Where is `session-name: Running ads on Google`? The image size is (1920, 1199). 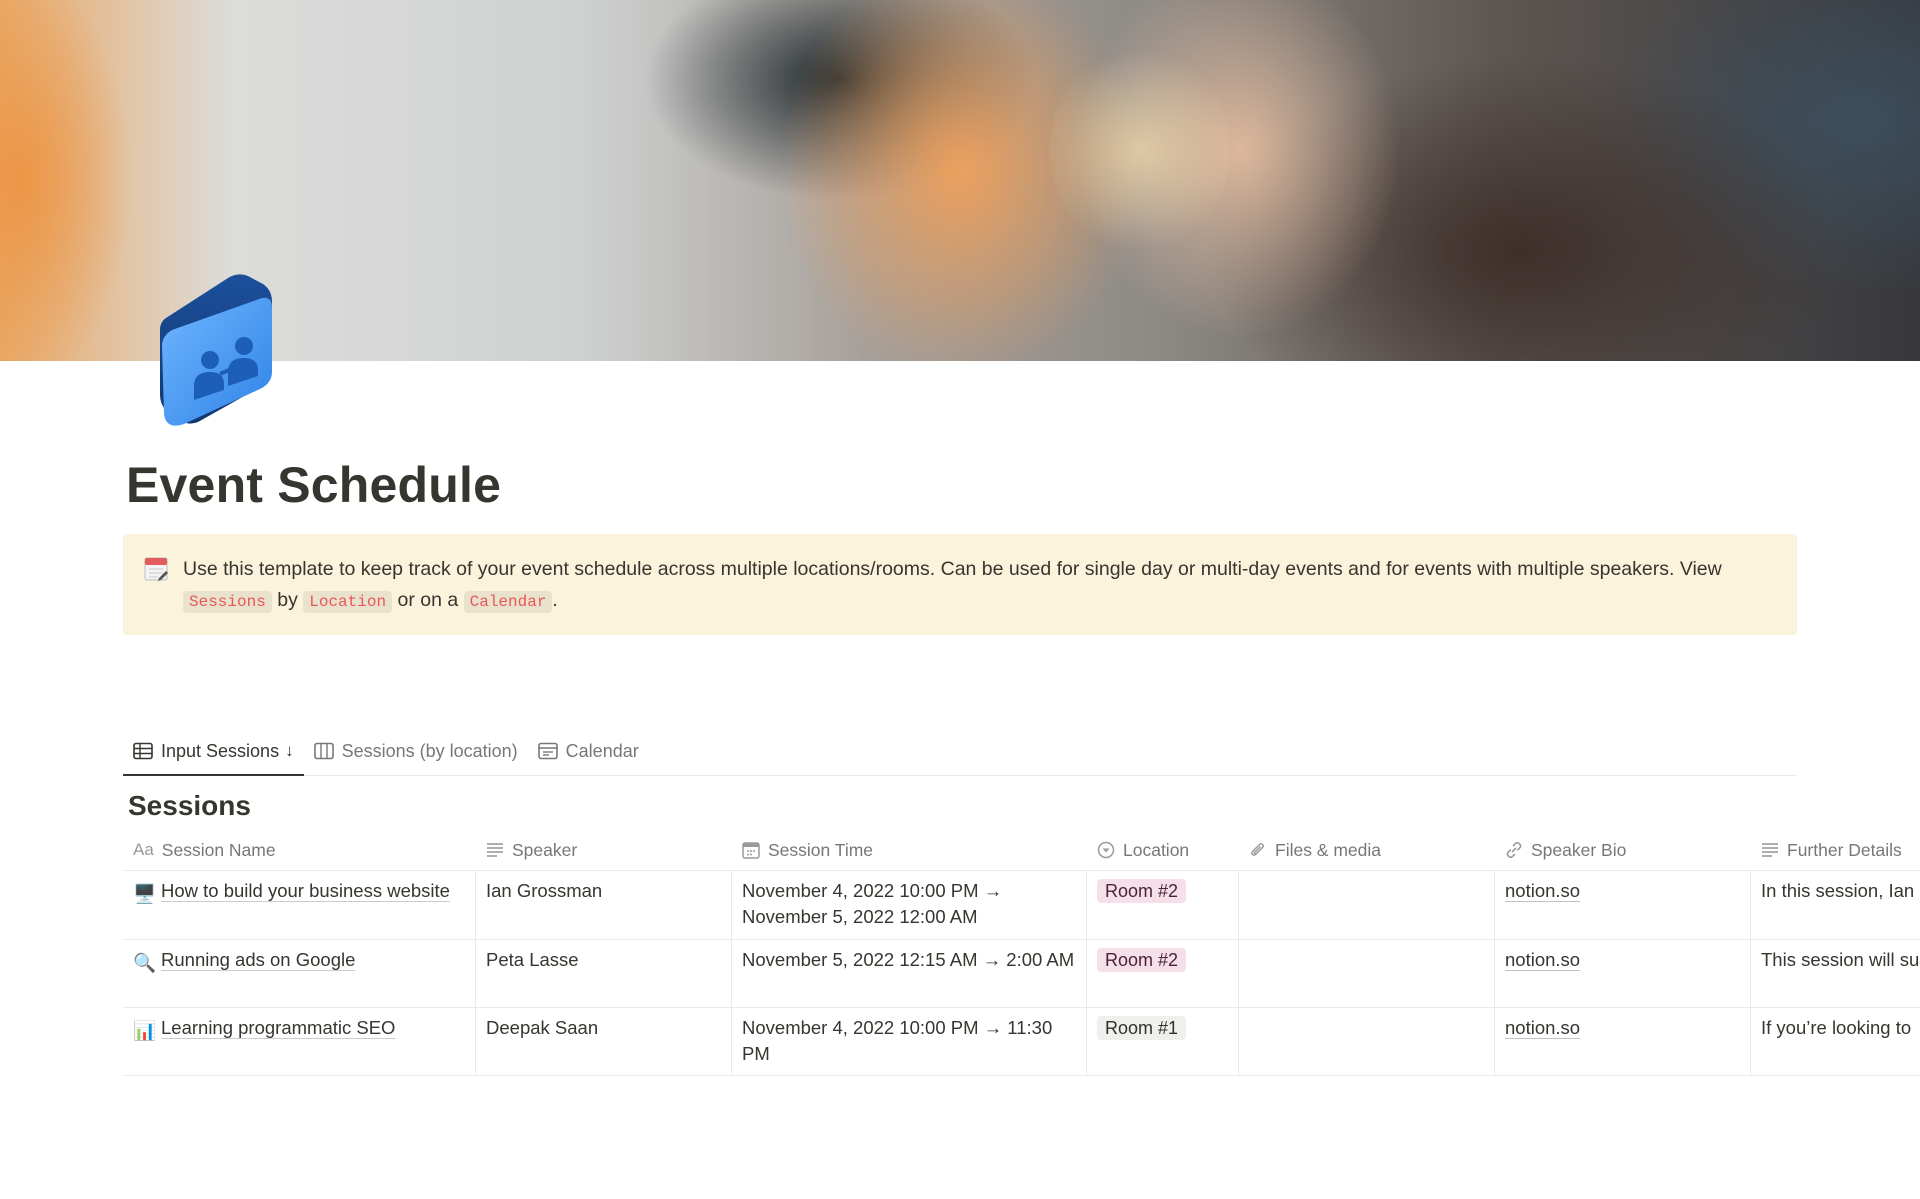
session-name: Running ads on Google is located at coordinates (258, 959).